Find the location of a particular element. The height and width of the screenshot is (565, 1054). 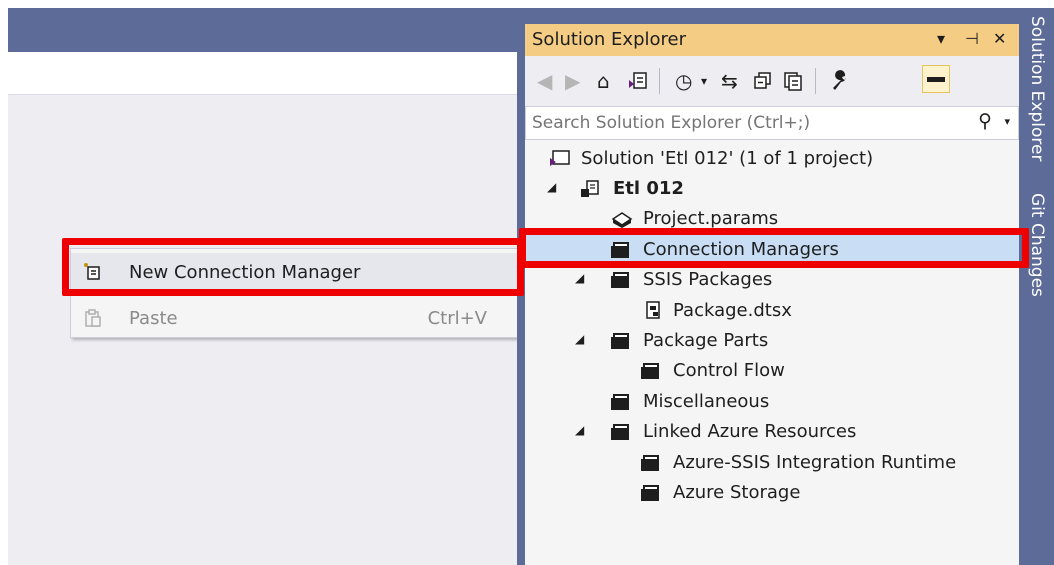

tree-item-label: Control Flow is located at coordinates (729, 370).